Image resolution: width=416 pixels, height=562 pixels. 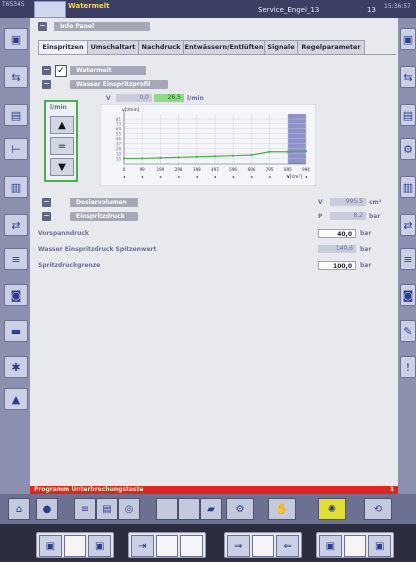 I want to click on spritzdruckgrenze-input: 100,0, so click(x=337, y=265).